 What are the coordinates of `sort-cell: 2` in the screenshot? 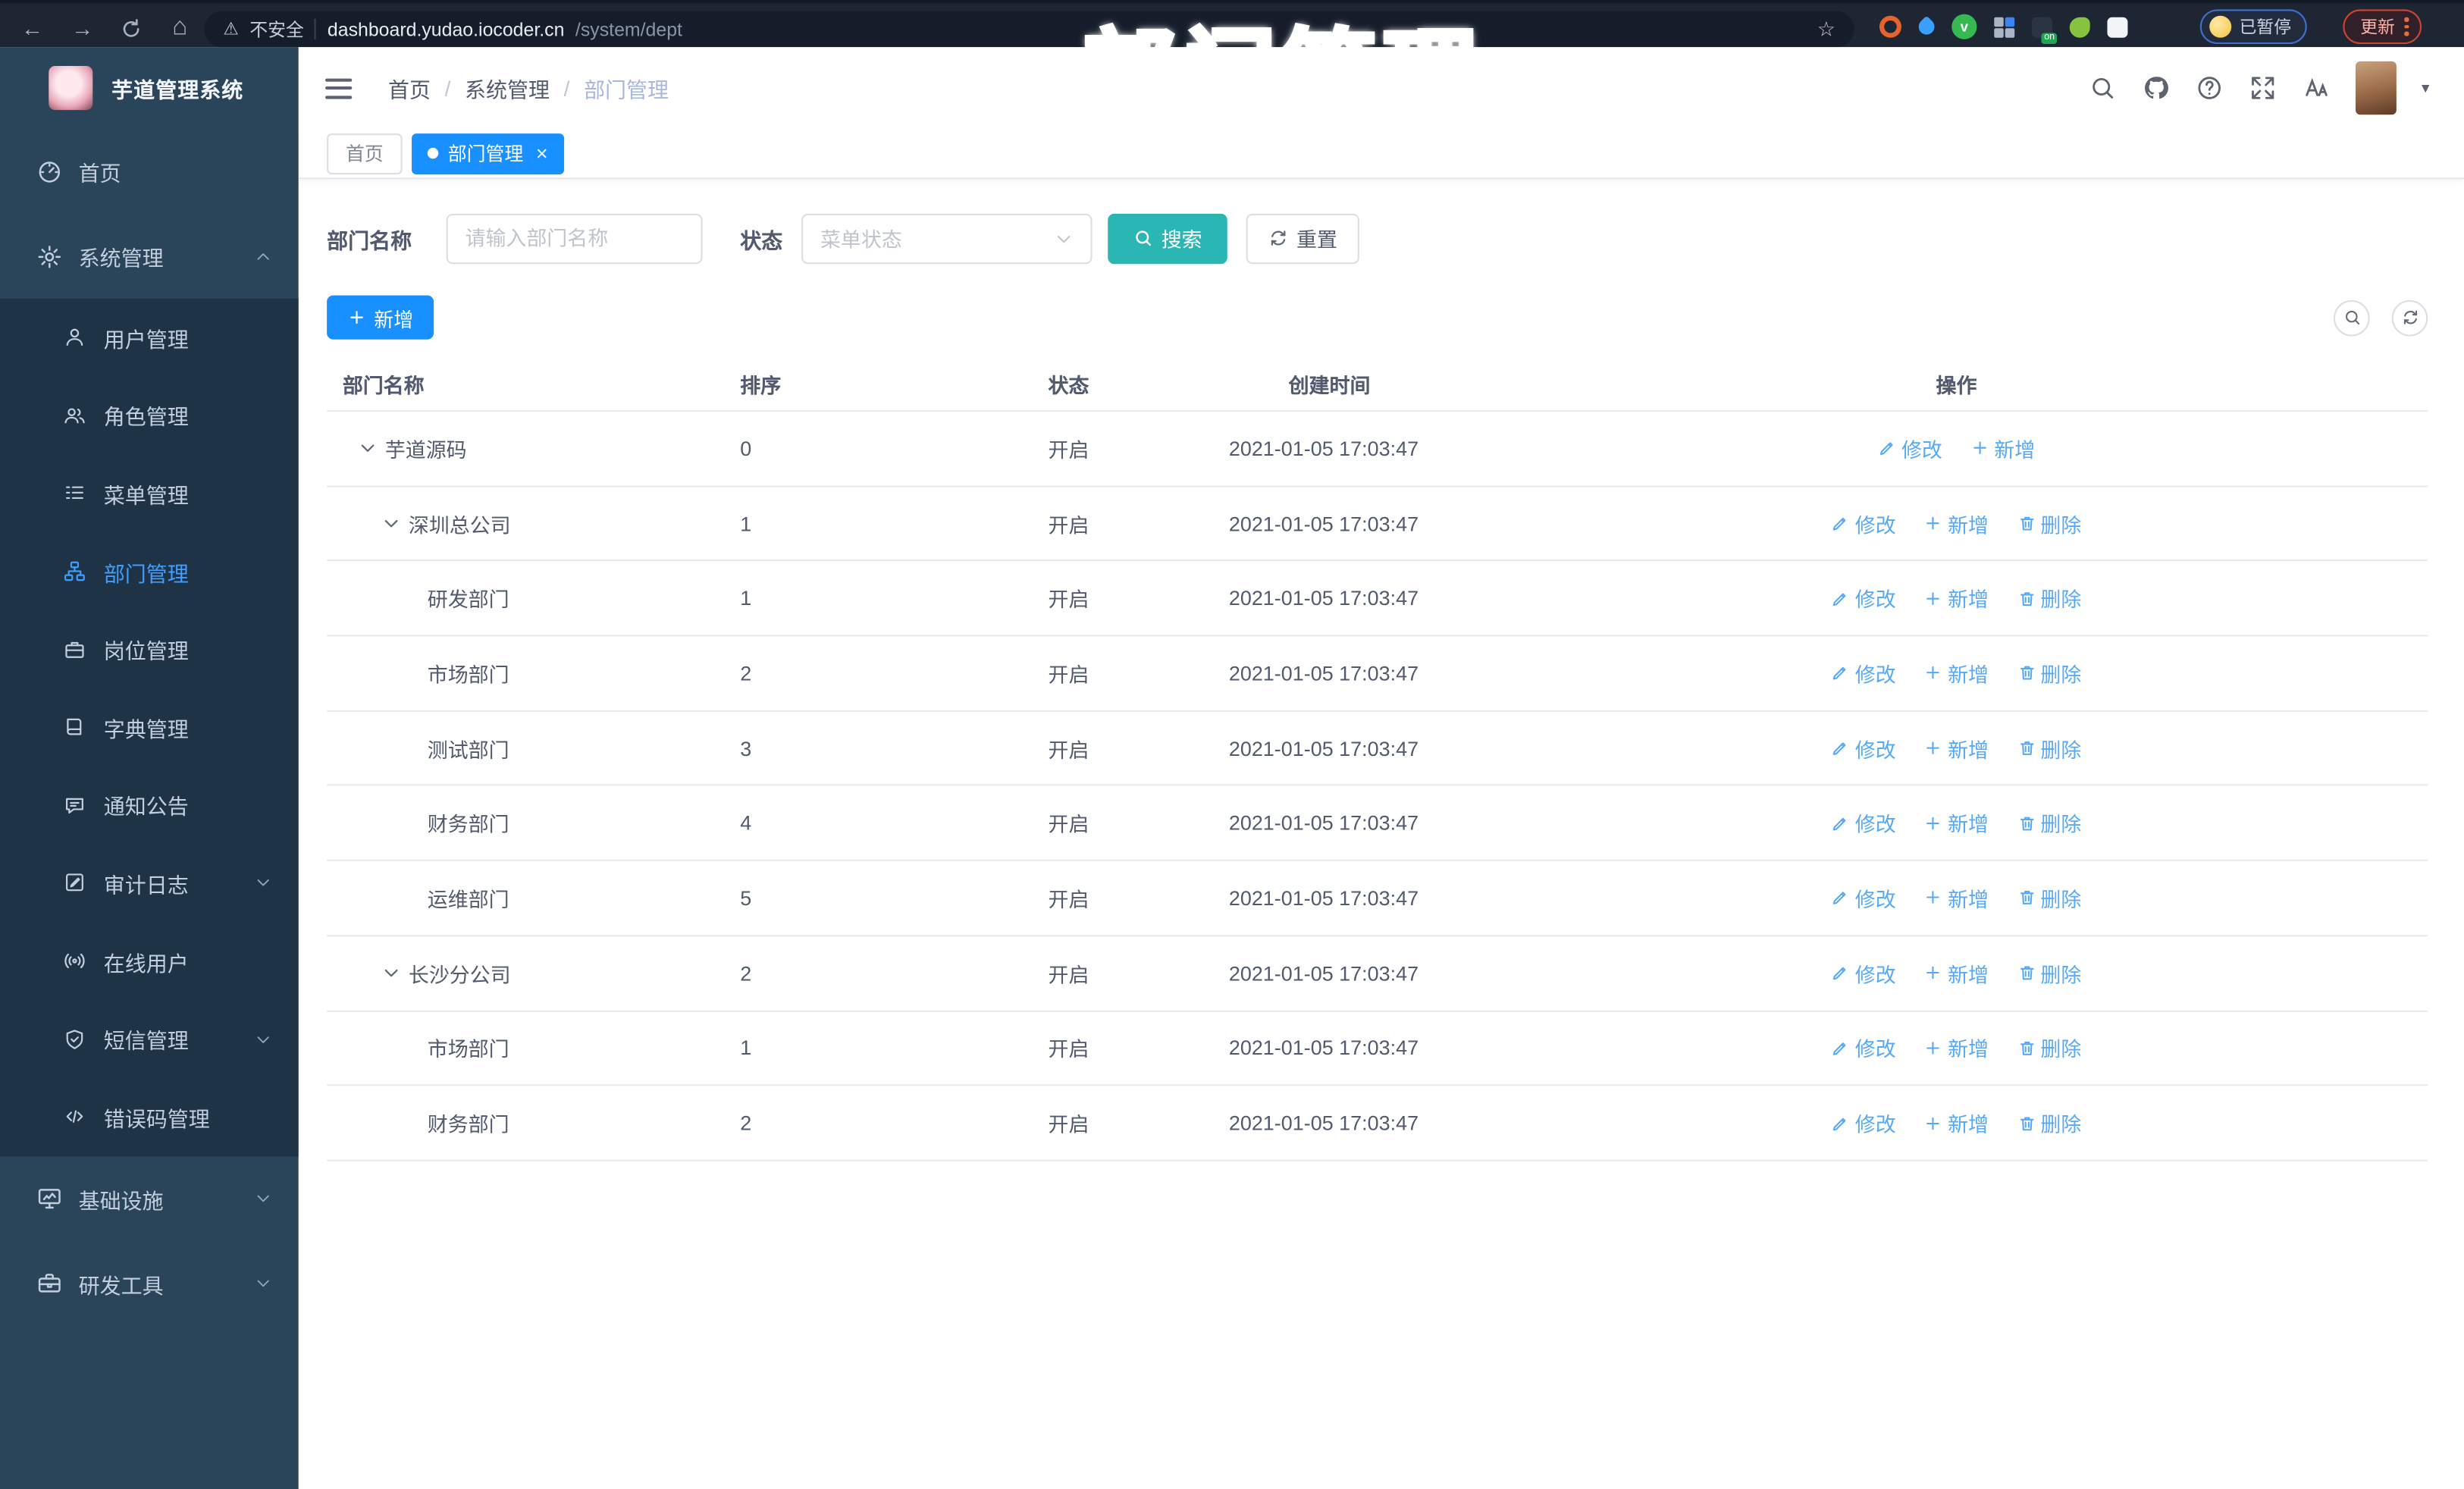 It's located at (746, 673).